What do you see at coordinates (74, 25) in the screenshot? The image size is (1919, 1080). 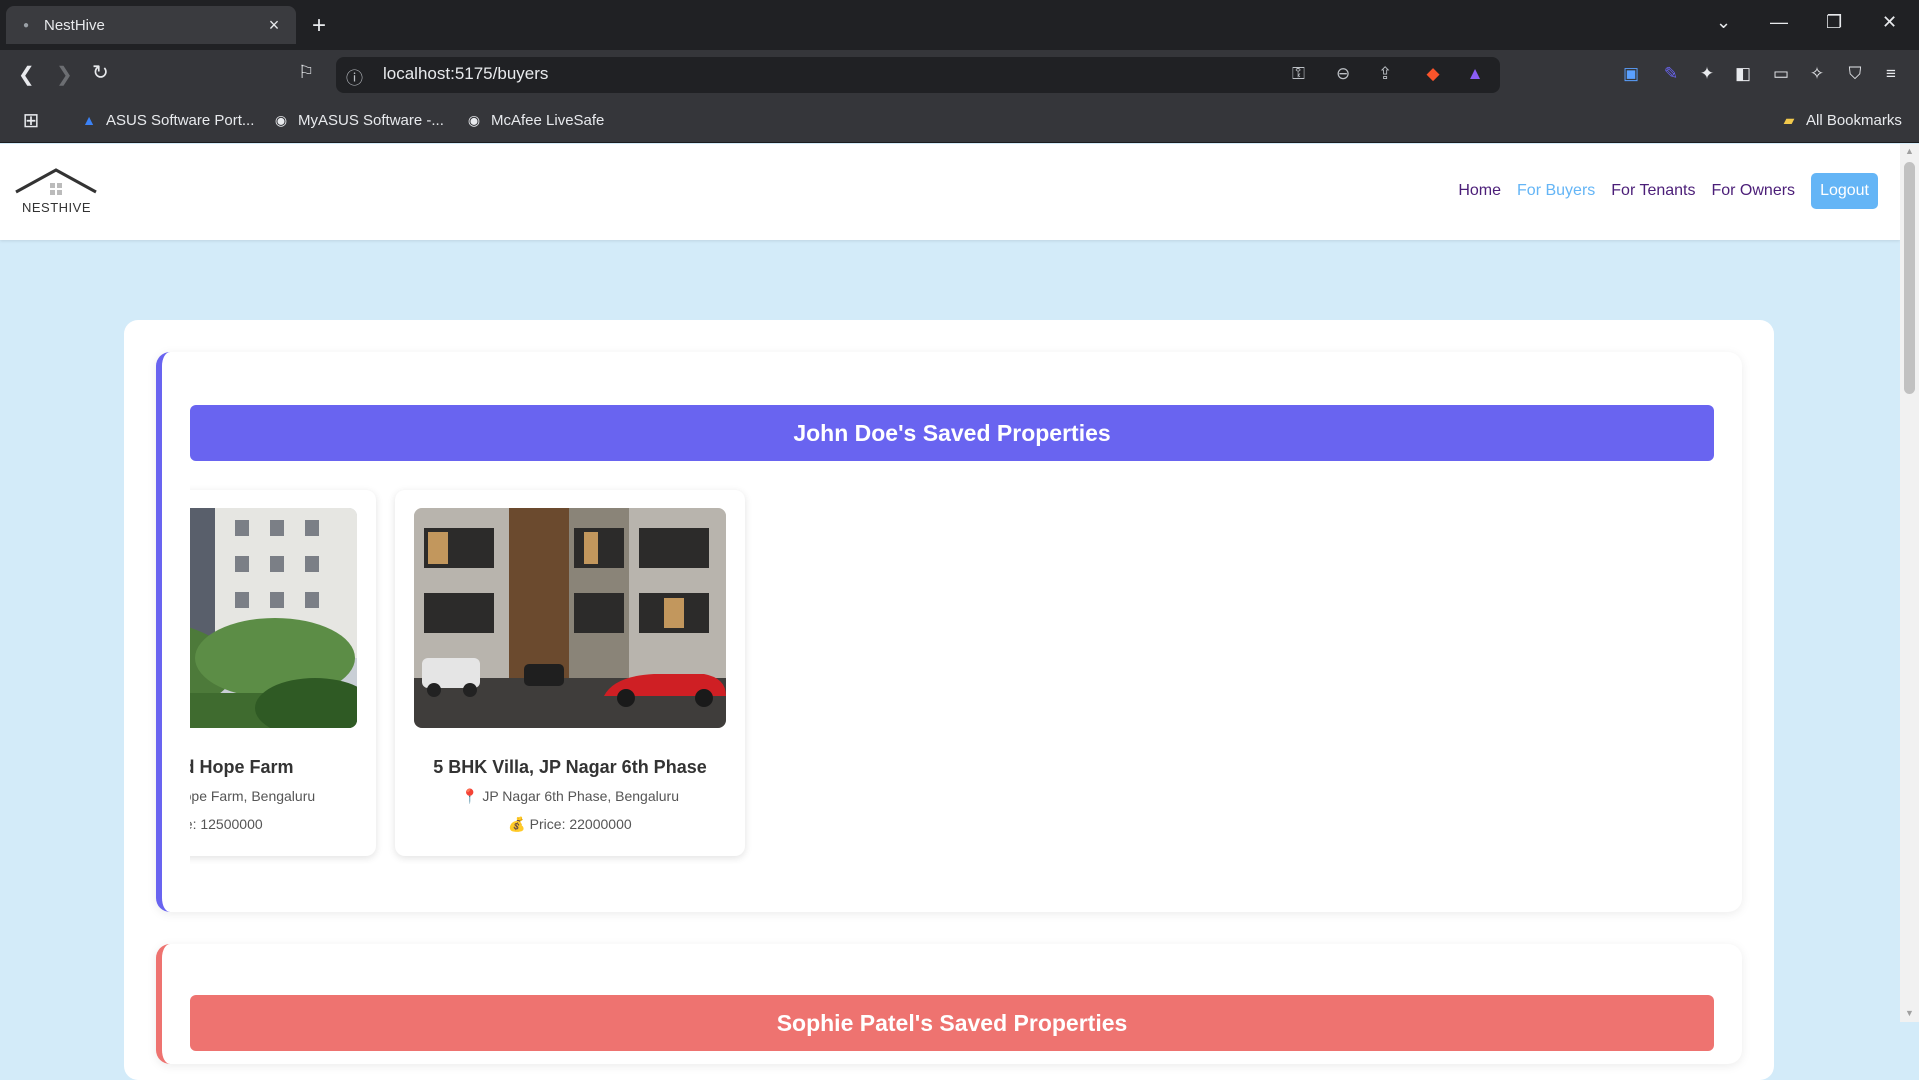 I see `tab-title: NestHive` at bounding box center [74, 25].